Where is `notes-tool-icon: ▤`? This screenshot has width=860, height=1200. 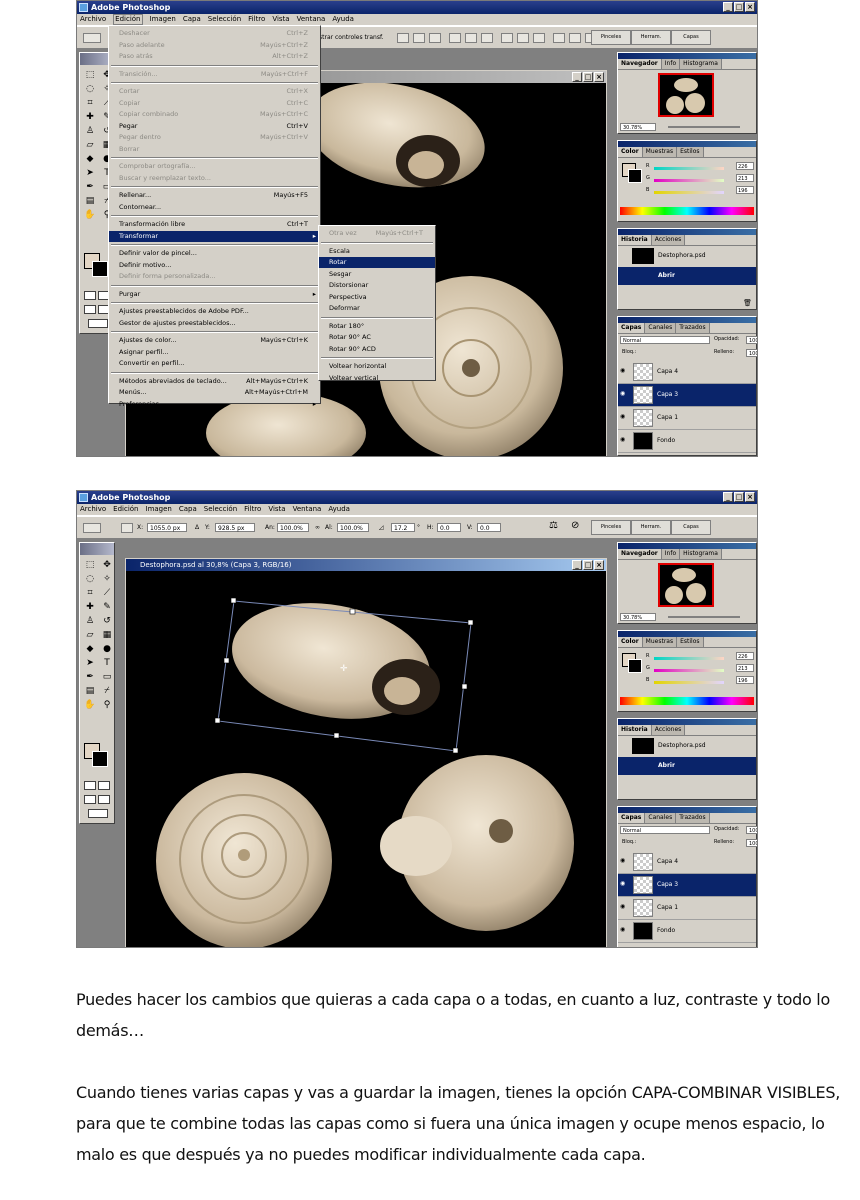 notes-tool-icon: ▤ is located at coordinates (90, 201).